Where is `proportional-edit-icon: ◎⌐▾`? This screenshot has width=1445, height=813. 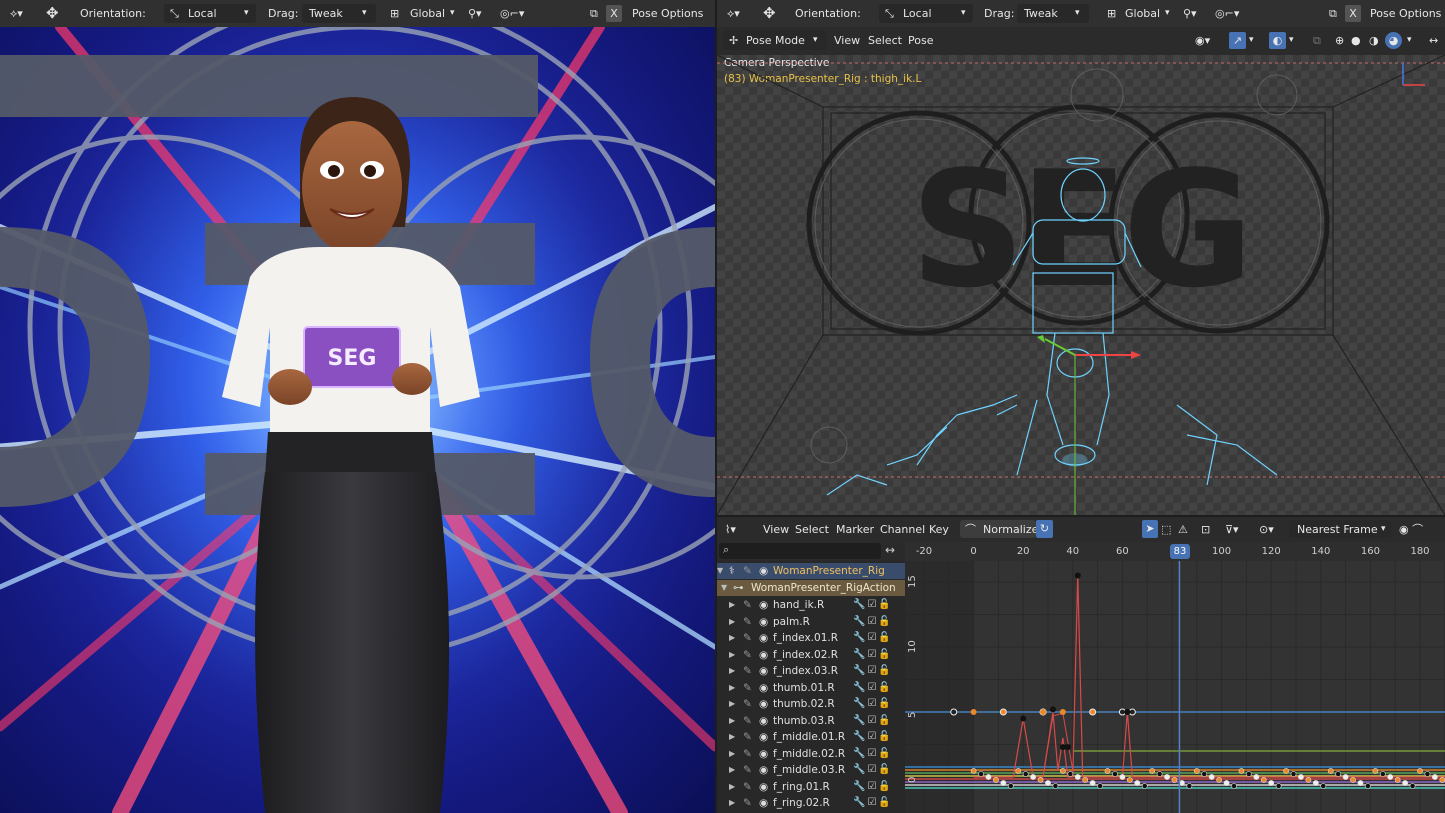 proportional-edit-icon: ◎⌐▾ is located at coordinates (512, 13).